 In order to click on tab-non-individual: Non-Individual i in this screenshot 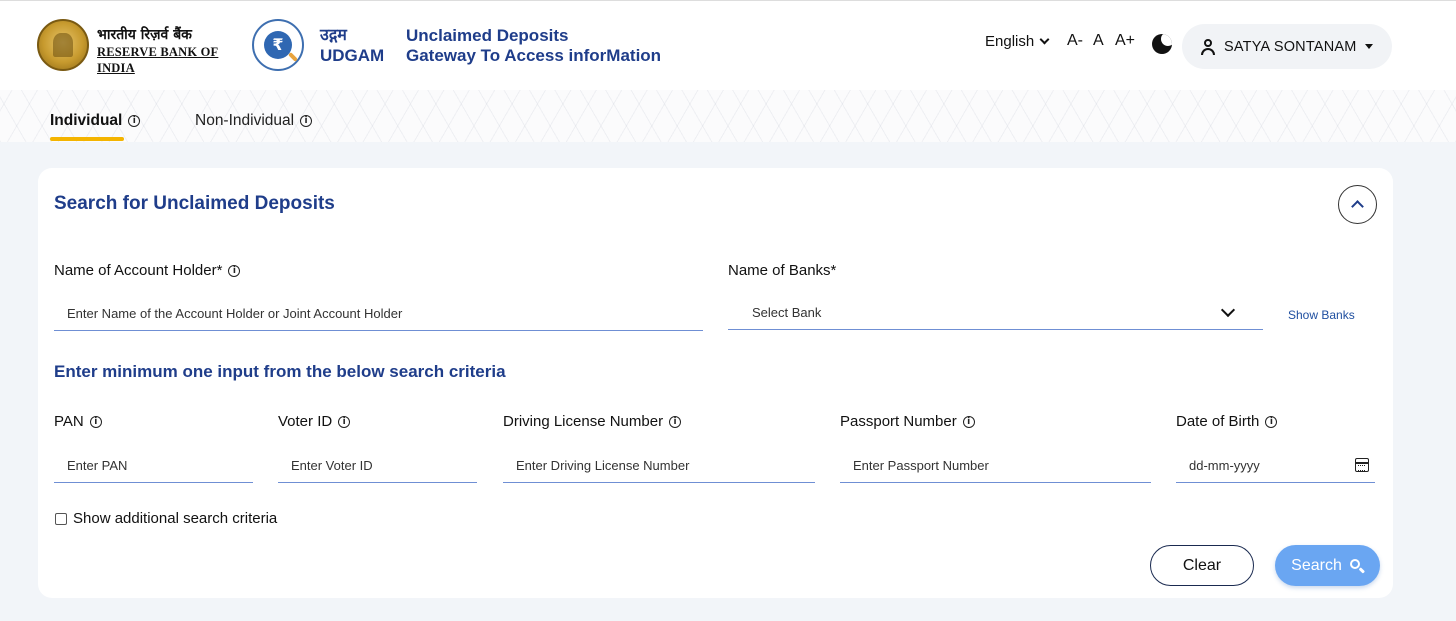, I will do `click(254, 121)`.